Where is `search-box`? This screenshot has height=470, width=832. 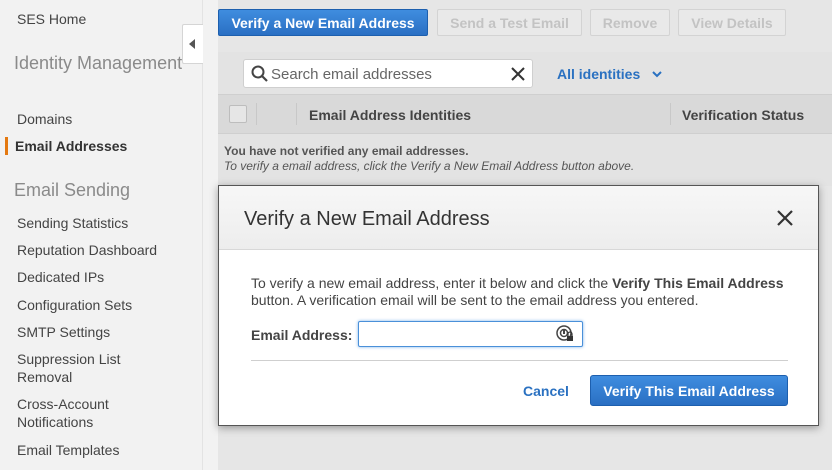
search-box is located at coordinates (388, 73).